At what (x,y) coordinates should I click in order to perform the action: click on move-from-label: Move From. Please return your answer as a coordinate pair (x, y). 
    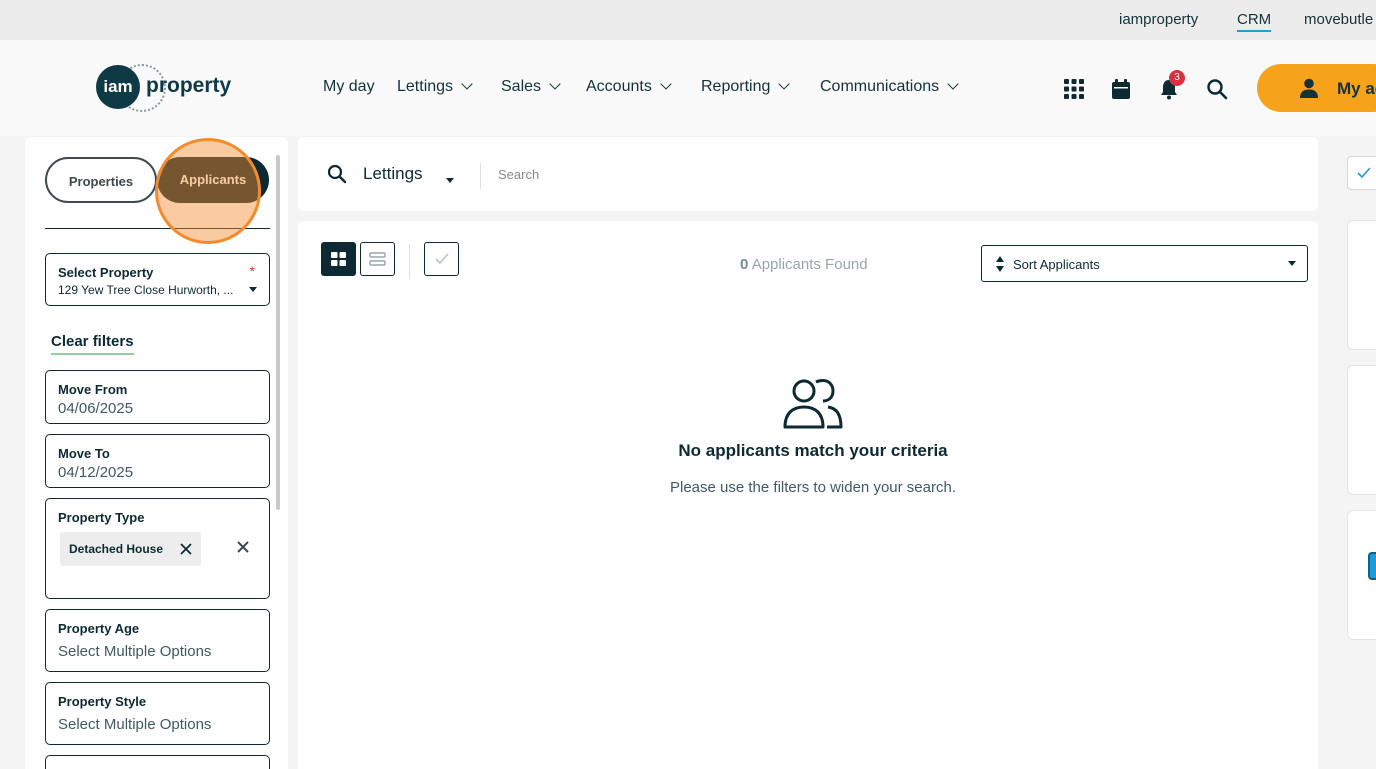
    Looking at the image, I should click on (93, 389).